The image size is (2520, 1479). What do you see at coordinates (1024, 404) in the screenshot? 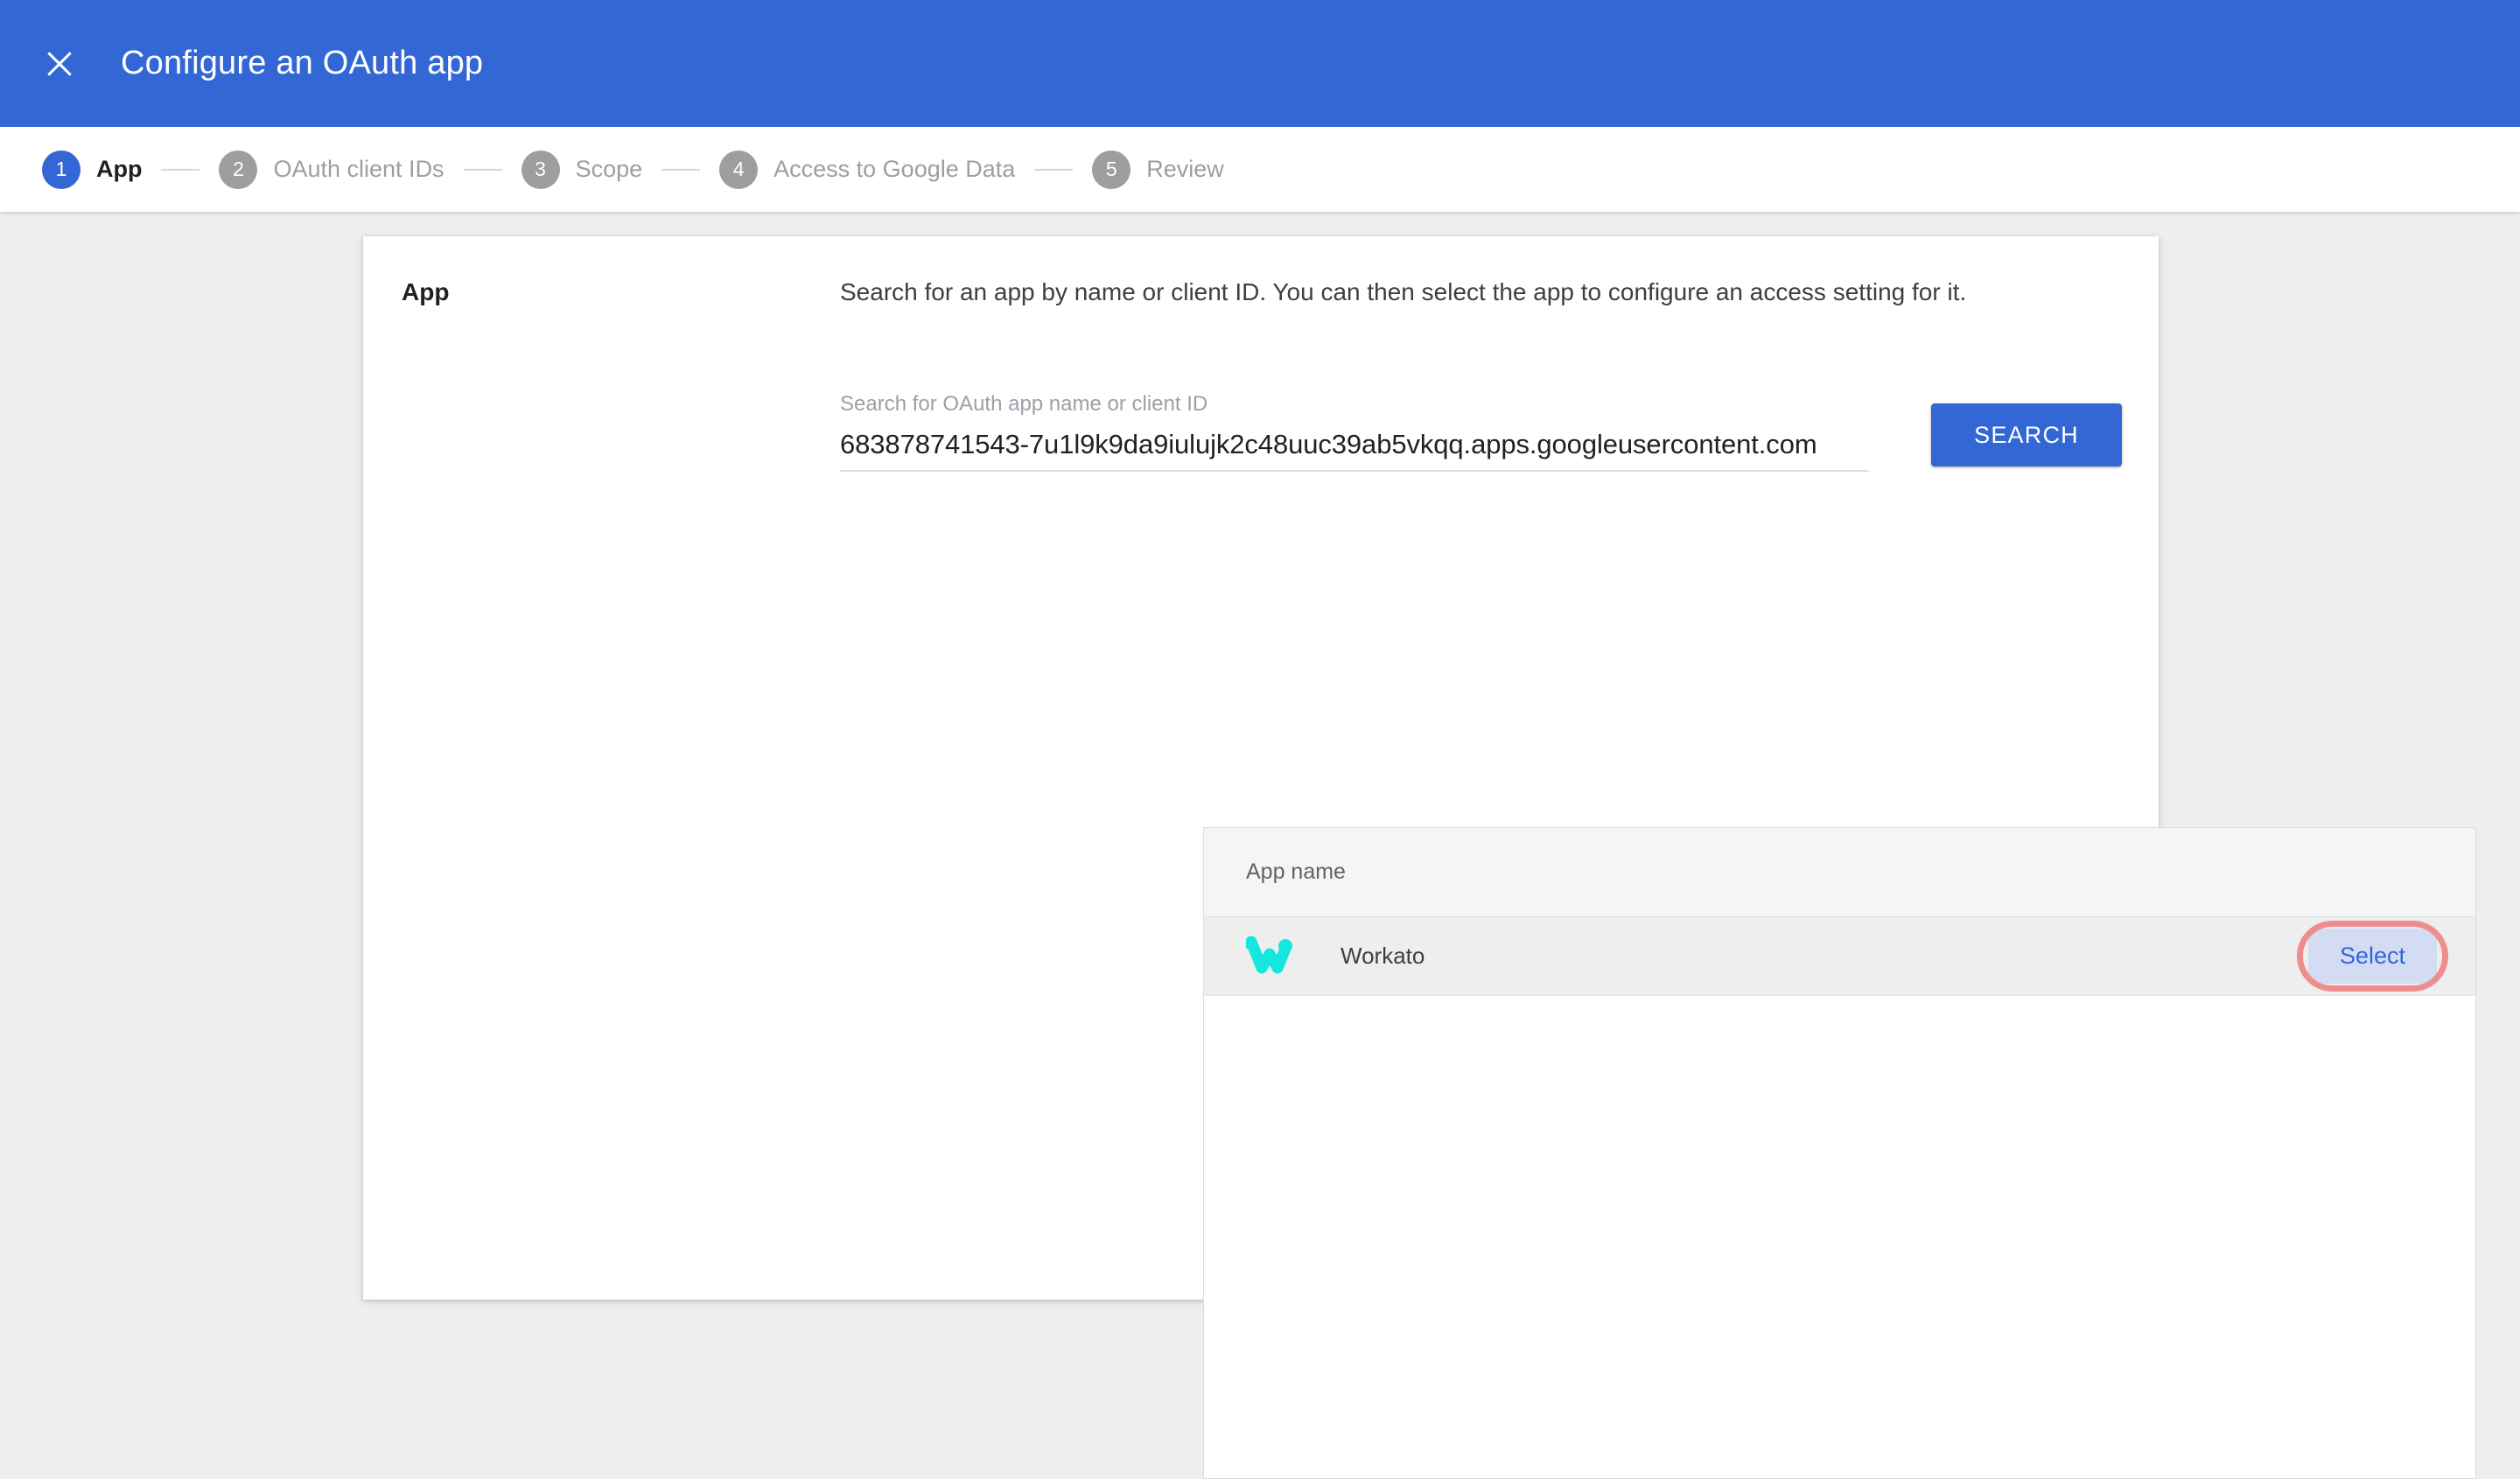
I see `search-field-label: Search for OAuth app name or client ID` at bounding box center [1024, 404].